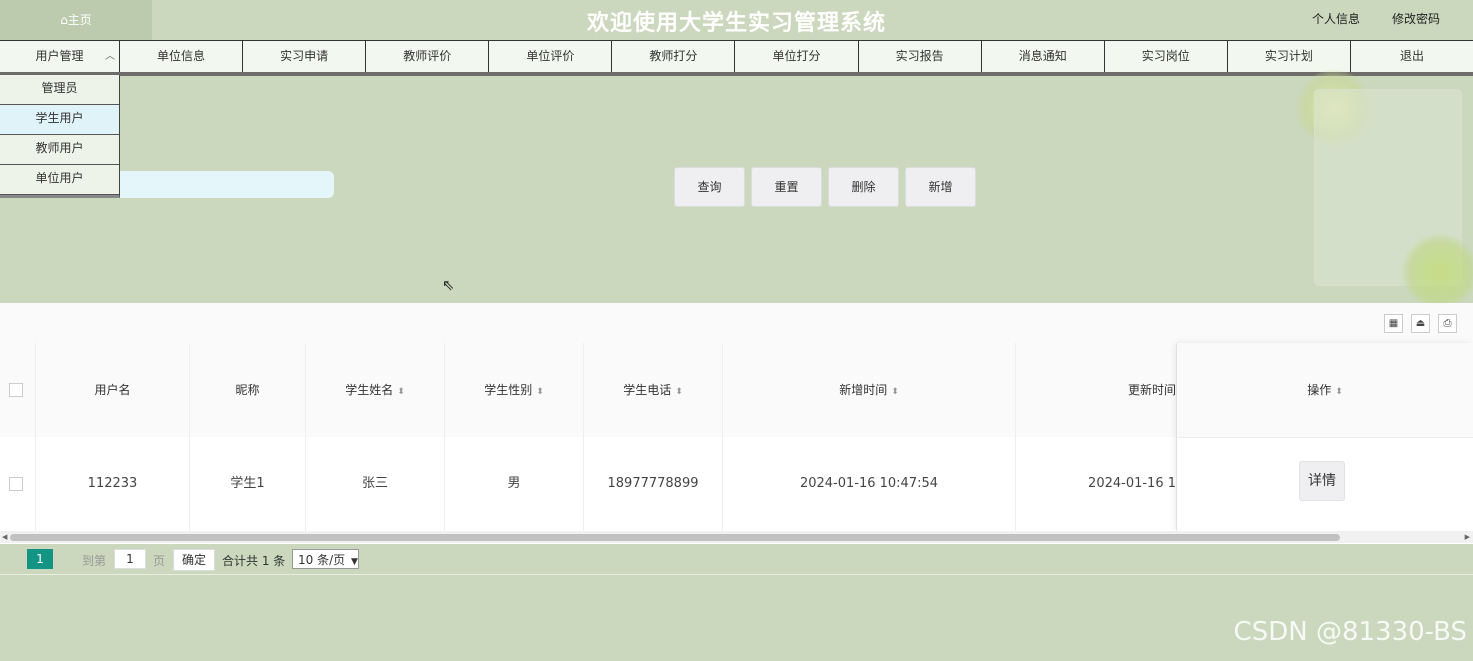 The image size is (1473, 661). Describe the element at coordinates (59, 120) in the screenshot. I see `dropdown-item-student-users: 学生用户` at that location.